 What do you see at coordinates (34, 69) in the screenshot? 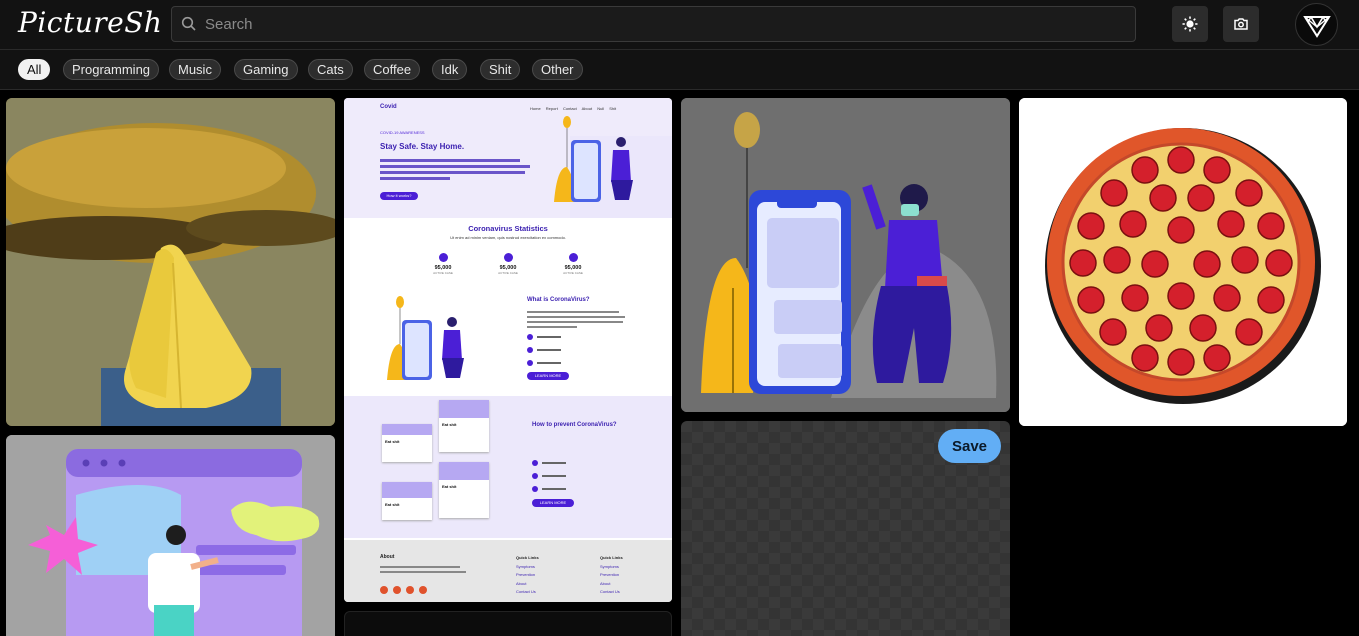
I see `category-chip-all: All` at bounding box center [34, 69].